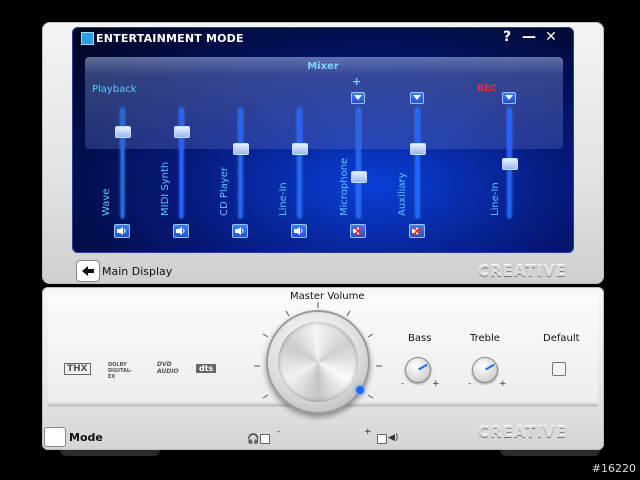  Describe the element at coordinates (110, 453) in the screenshot. I see `left-foot` at that location.